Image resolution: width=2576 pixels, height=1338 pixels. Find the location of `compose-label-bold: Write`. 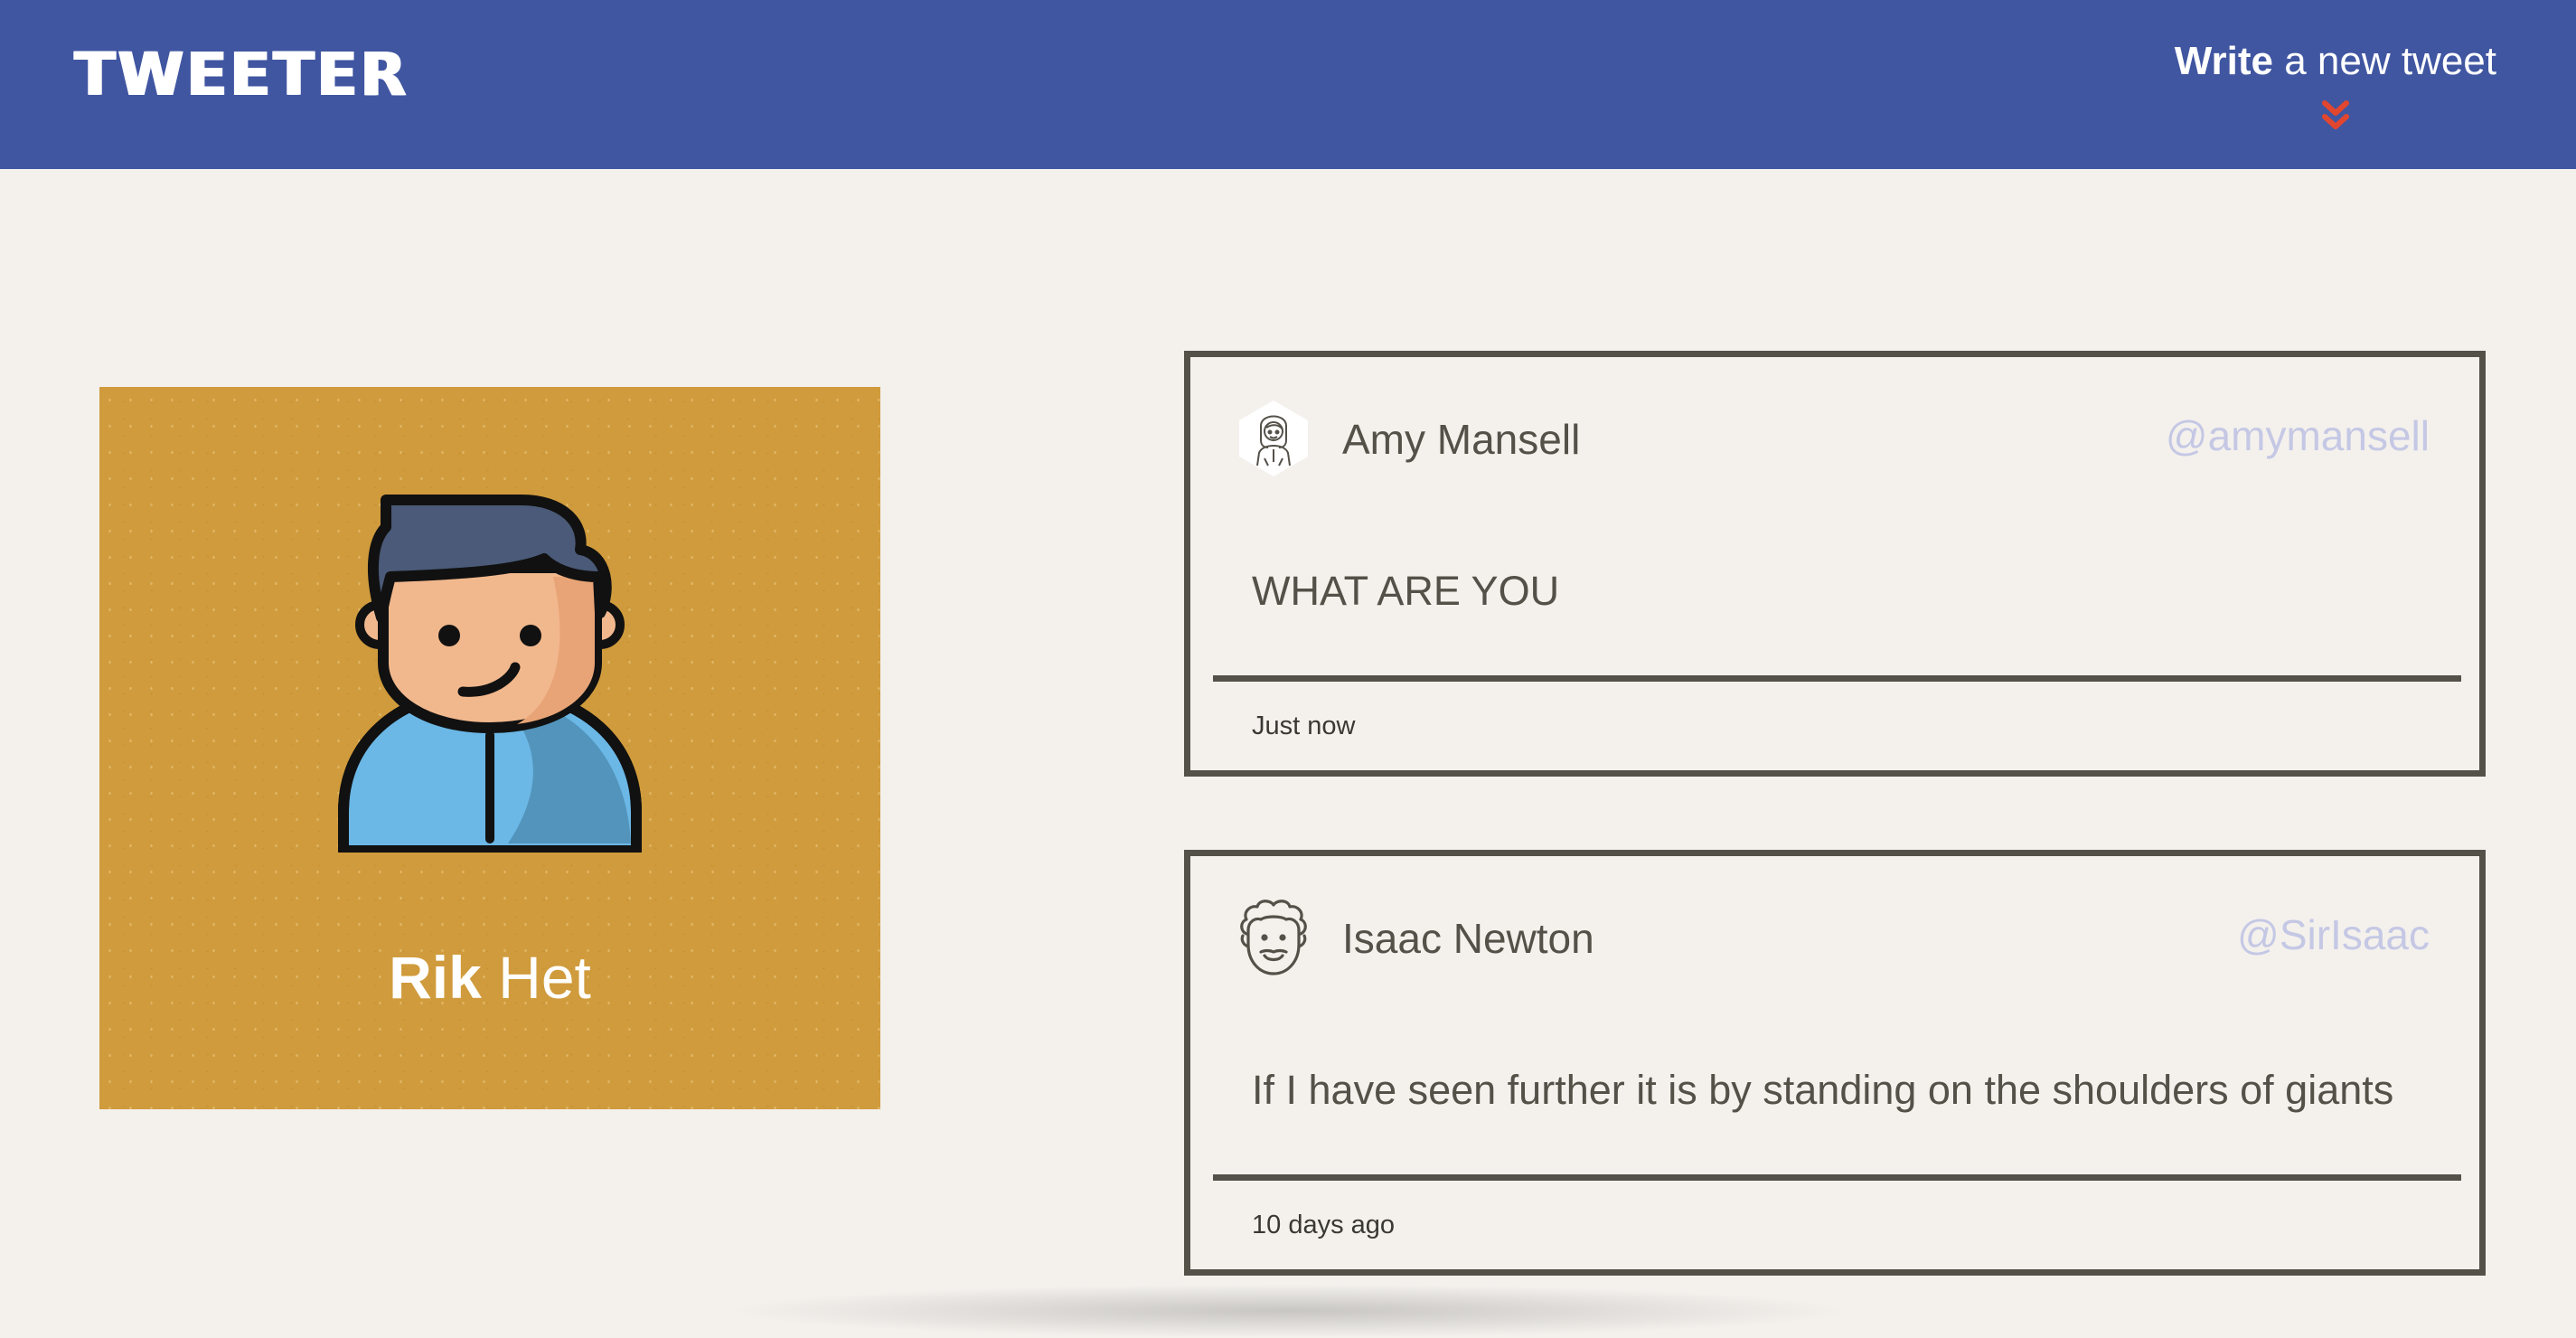

compose-label-bold: Write is located at coordinates (2224, 61).